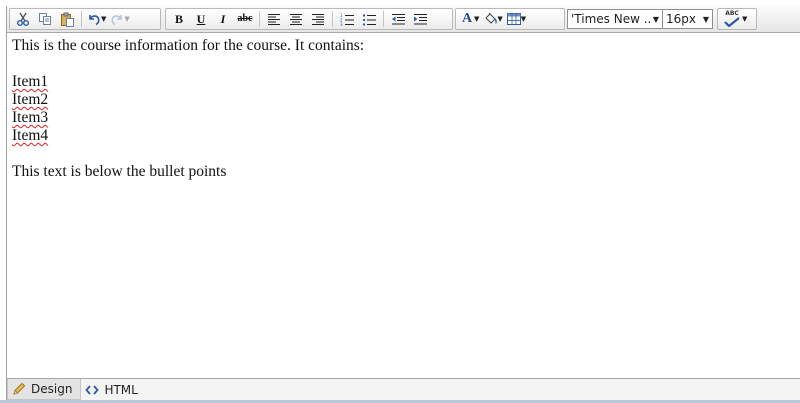 The height and width of the screenshot is (403, 800). I want to click on underline-icon: U, so click(201, 19).